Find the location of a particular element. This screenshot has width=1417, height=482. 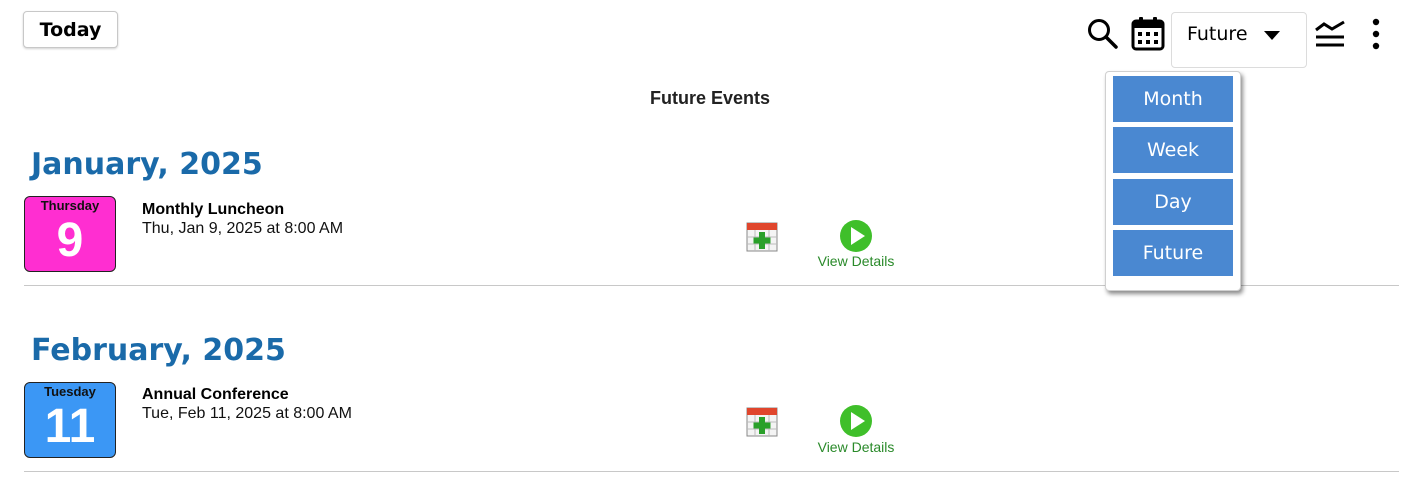

view-menu-item-month: Month is located at coordinates (1173, 99).